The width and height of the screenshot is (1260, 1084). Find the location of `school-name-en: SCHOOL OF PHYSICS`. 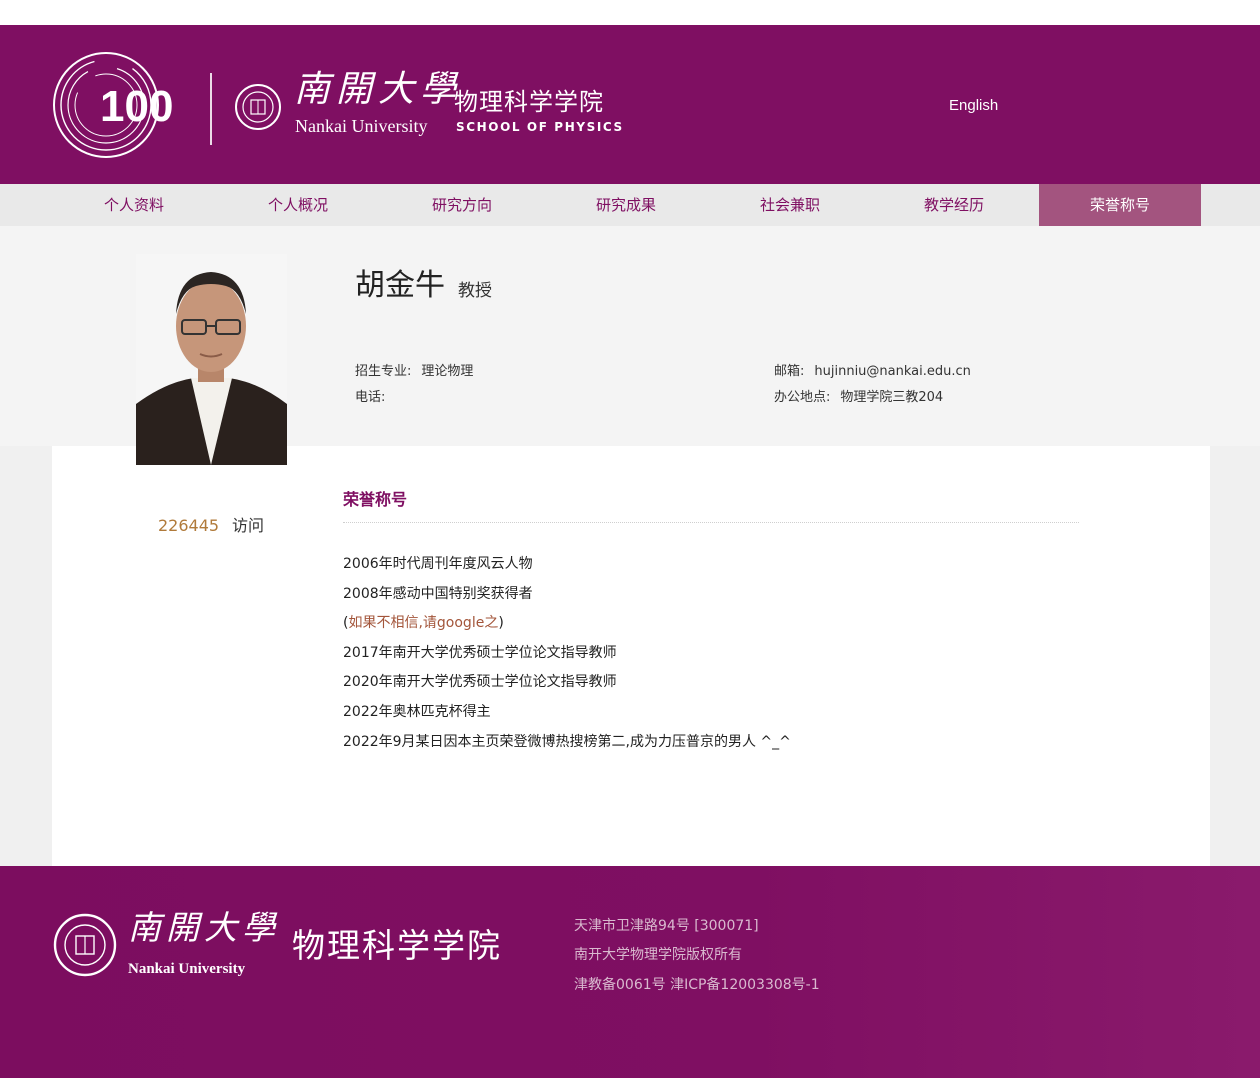

school-name-en: SCHOOL OF PHYSICS is located at coordinates (540, 127).